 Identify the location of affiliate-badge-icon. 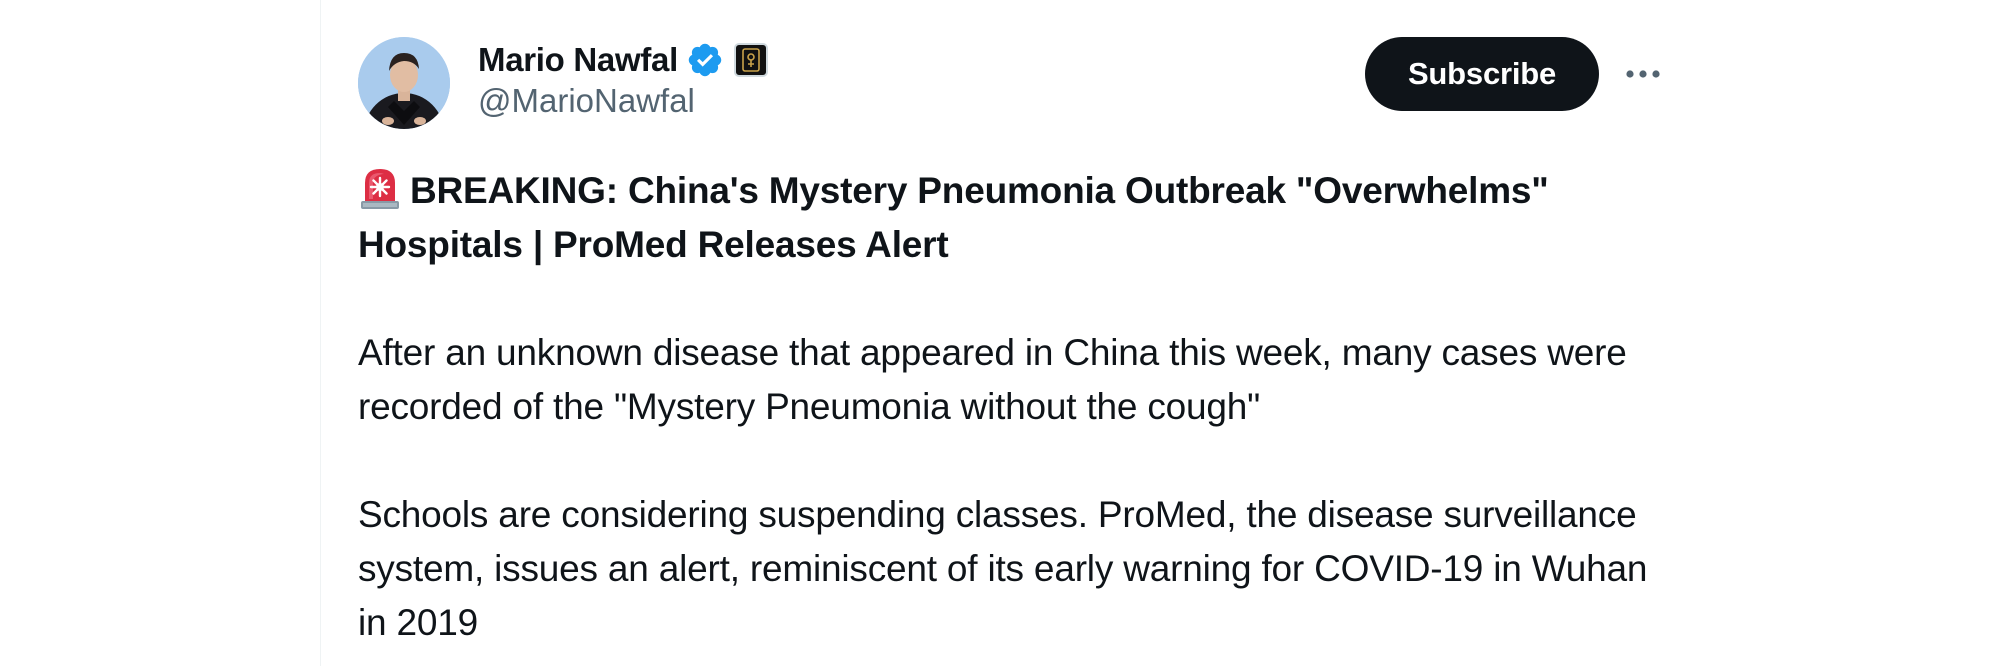
(750, 60).